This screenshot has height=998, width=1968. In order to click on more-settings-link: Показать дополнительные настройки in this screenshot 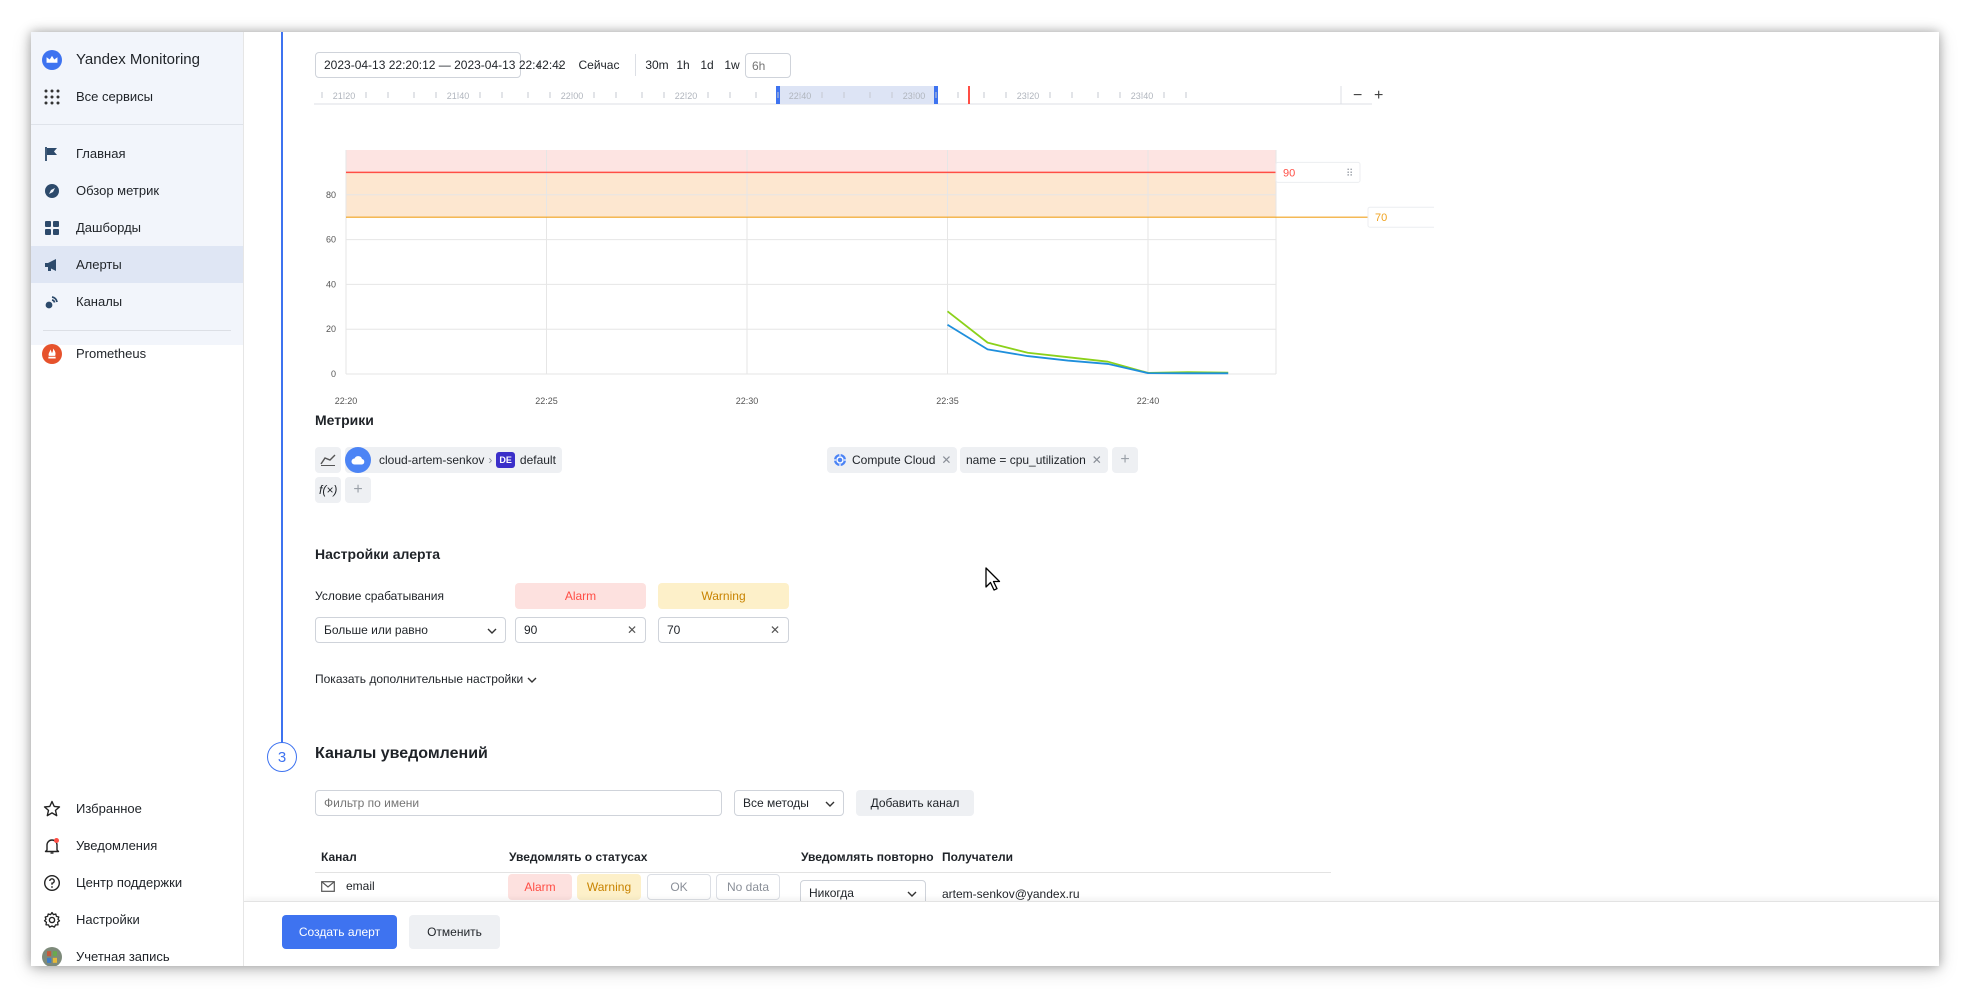, I will do `click(426, 679)`.